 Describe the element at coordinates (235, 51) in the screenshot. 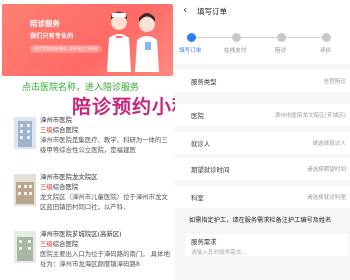

I see `step-pay: 在线支付` at that location.